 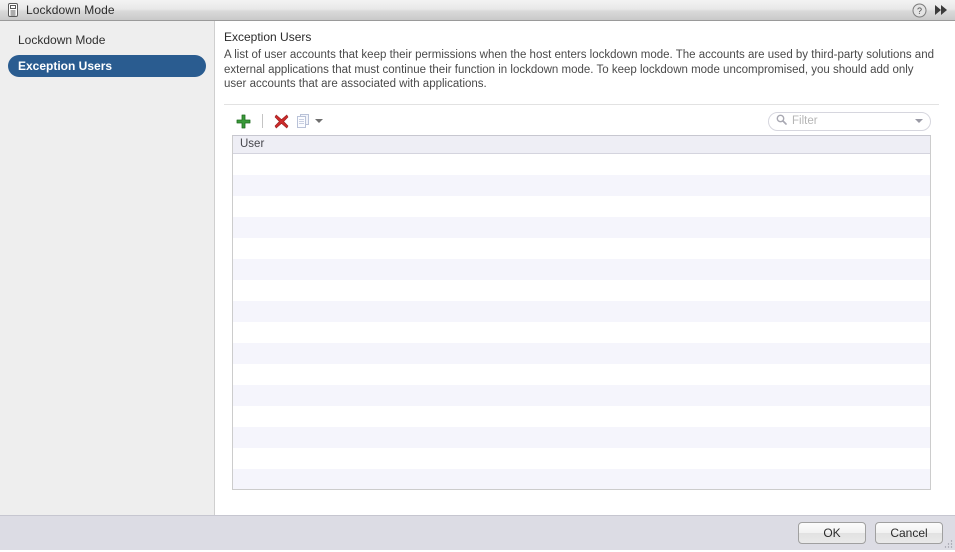 I want to click on toolbar-separator, so click(x=262, y=121).